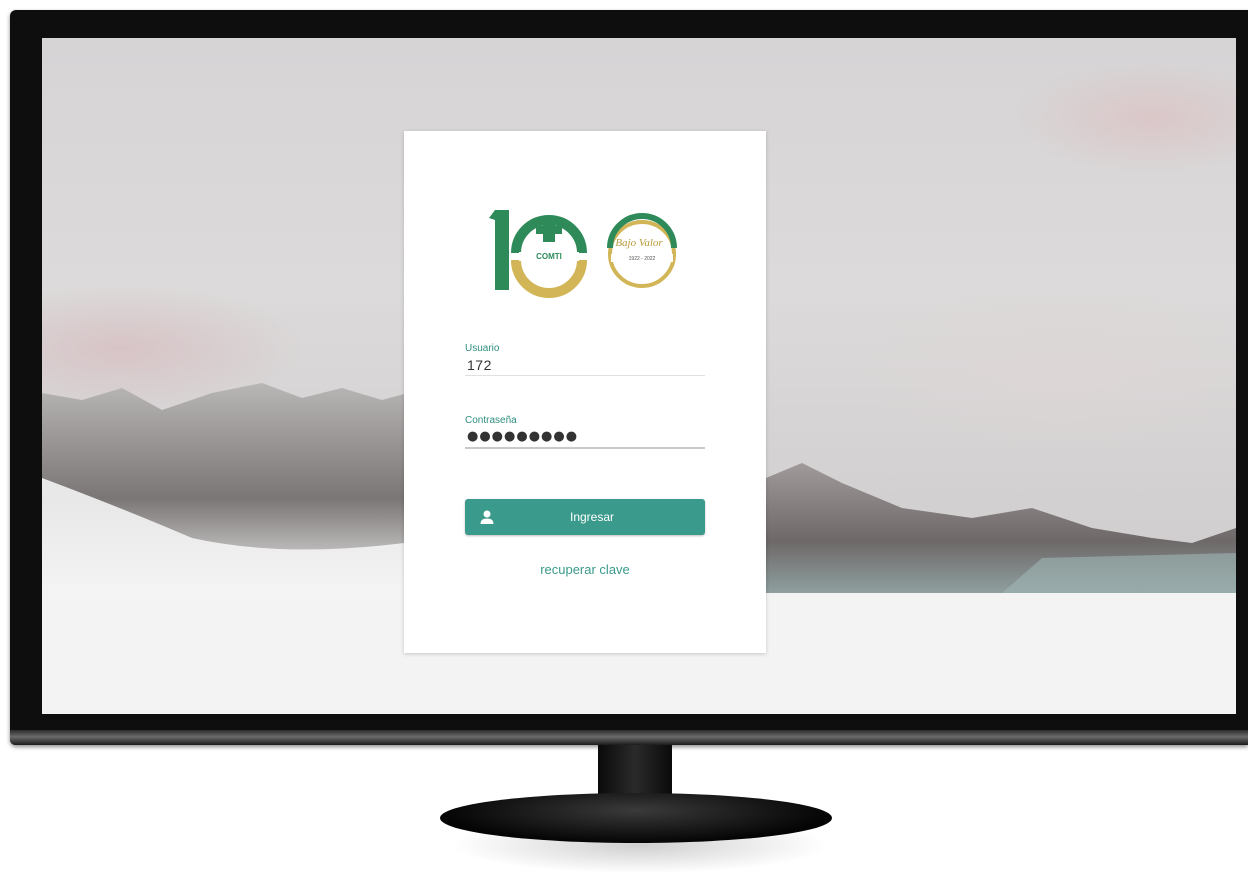  What do you see at coordinates (585, 375) in the screenshot?
I see `username-underline` at bounding box center [585, 375].